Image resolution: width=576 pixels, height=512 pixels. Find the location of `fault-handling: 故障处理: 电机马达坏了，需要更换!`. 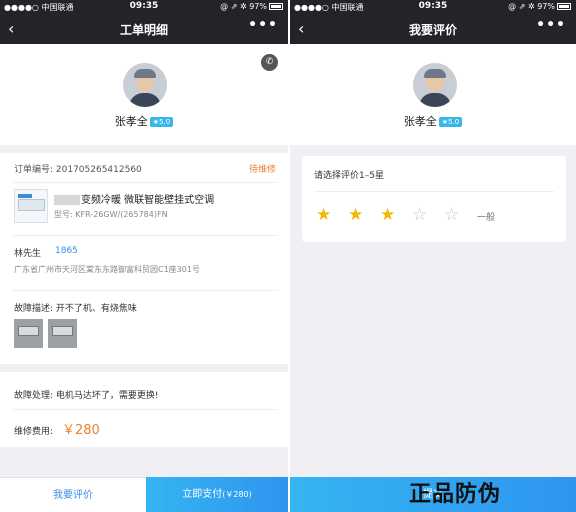

fault-handling: 故障处理: 电机马达坏了，需要更换! is located at coordinates (86, 396).